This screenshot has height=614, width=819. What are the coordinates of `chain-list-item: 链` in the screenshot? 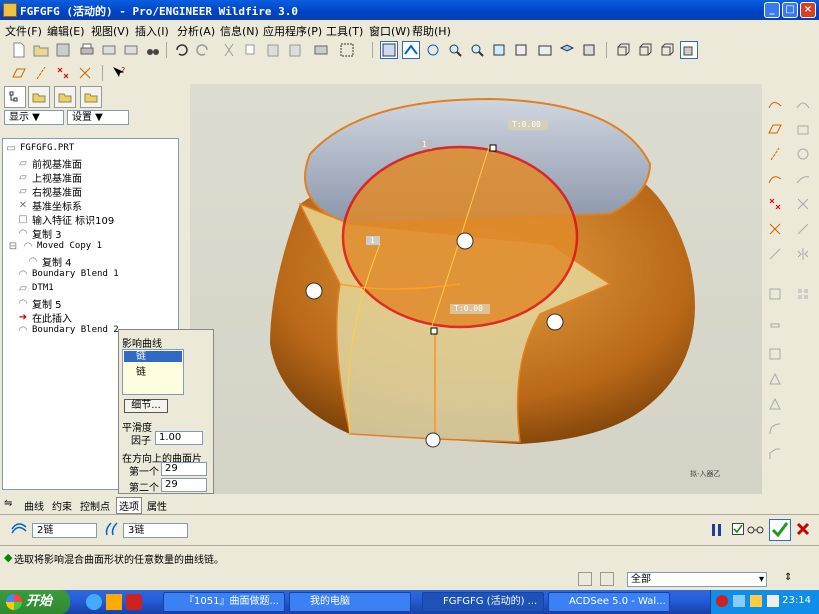 It's located at (141, 370).